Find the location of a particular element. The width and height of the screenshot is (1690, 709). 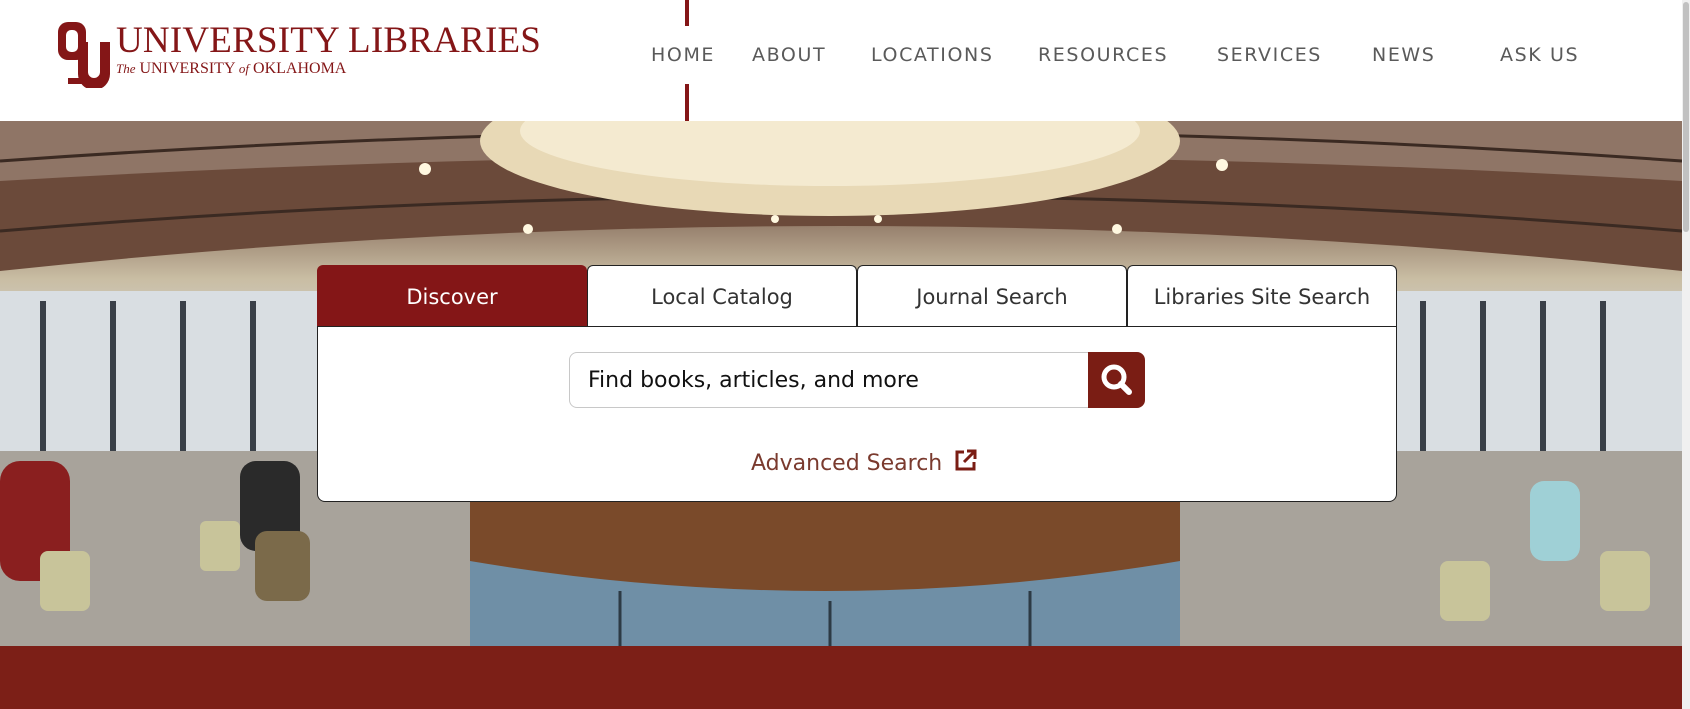

logo-sub-university: UNIVERSITY is located at coordinates (187, 68).